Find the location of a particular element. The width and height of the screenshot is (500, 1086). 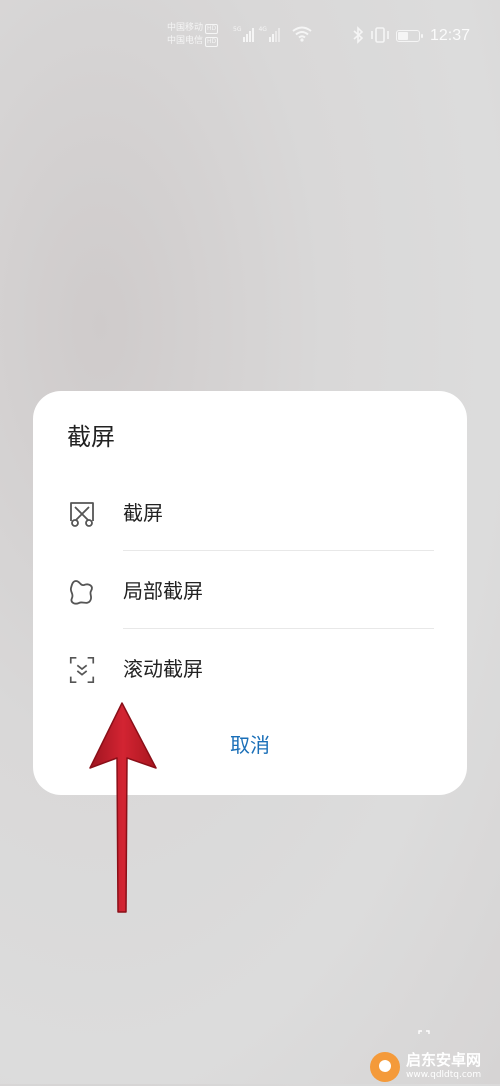

carrier-info: 中国移动 HD 中国电信 HD is located at coordinates (193, 35).